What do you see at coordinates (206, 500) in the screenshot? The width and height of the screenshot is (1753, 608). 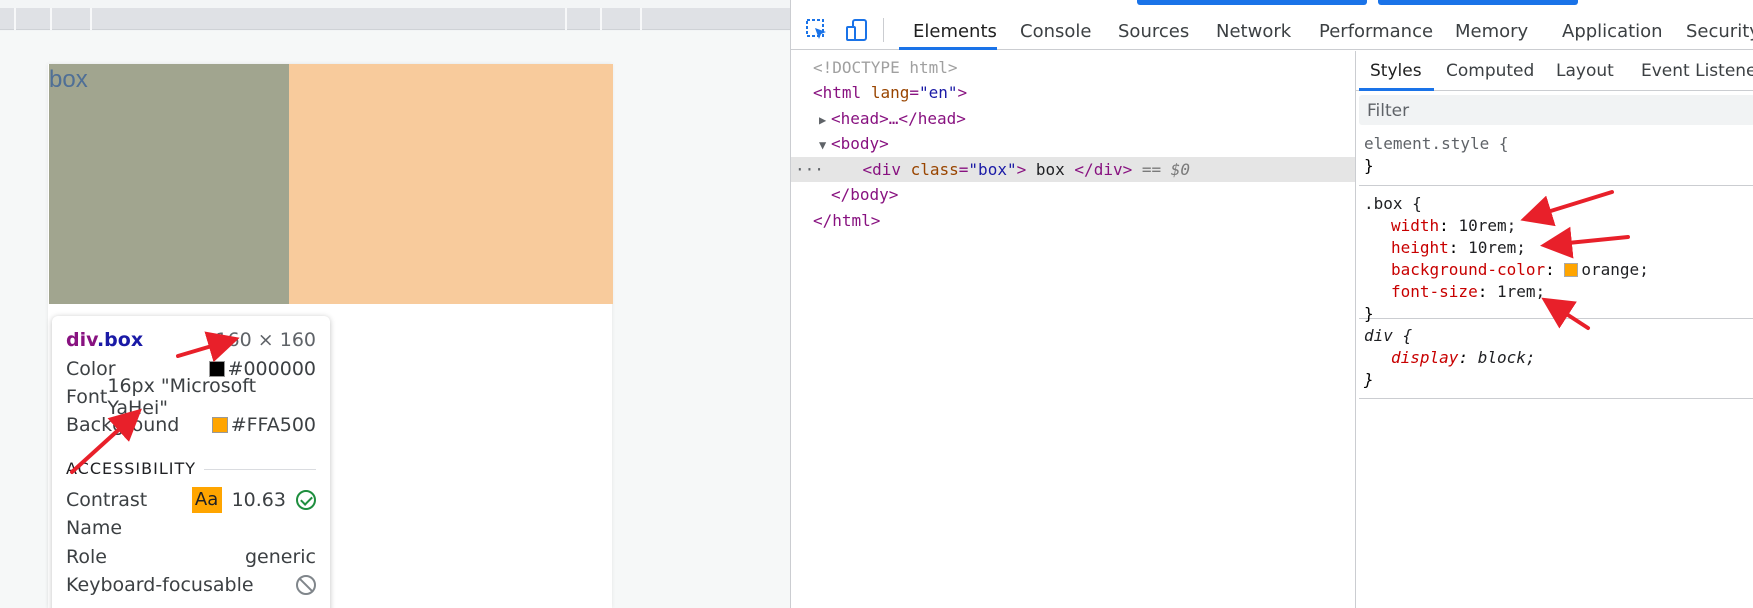 I see `contrast-badge: Aa` at bounding box center [206, 500].